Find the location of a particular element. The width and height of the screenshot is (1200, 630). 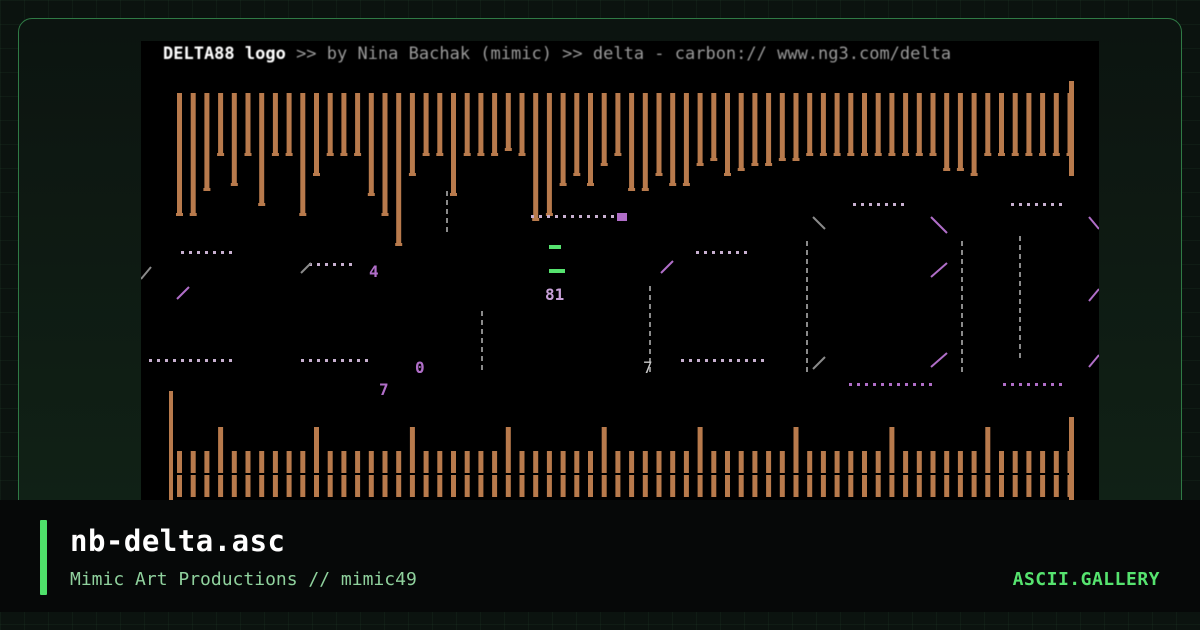

site-brand: ASCII.GALLERY is located at coordinates (1086, 580).